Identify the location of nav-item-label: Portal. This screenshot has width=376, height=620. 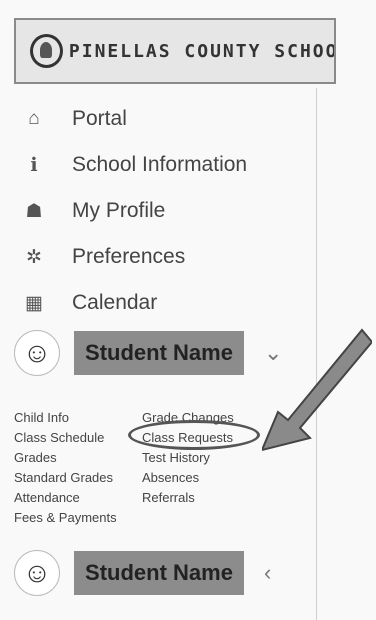
(99, 118).